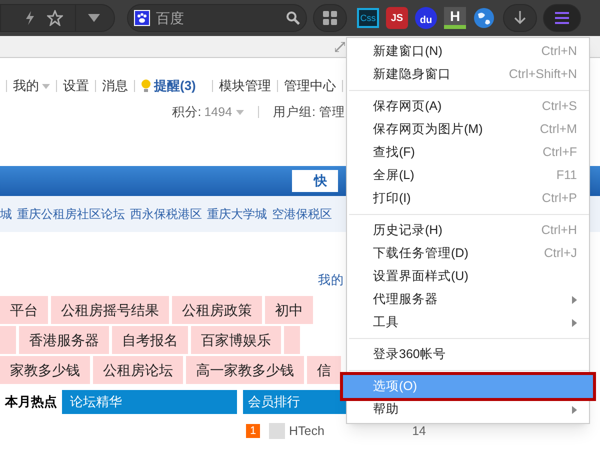 This screenshot has height=450, width=600. Describe the element at coordinates (30, 18) in the screenshot. I see `lightning-icon` at that location.